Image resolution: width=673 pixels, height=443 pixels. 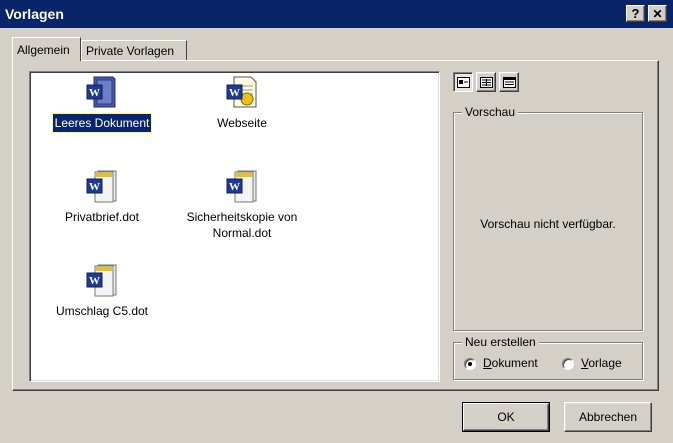 I want to click on tab-private-vorlagen: Private Vorlagen, so click(x=134, y=50).